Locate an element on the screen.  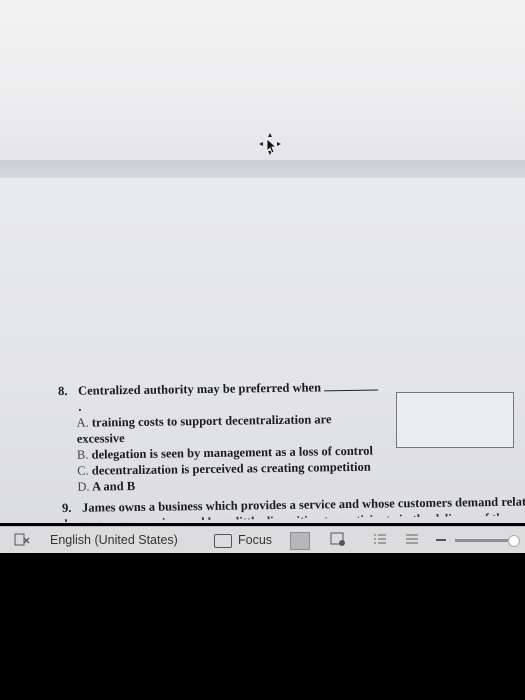
status-bar: English (United States) Focus is located at coordinates (262, 539).